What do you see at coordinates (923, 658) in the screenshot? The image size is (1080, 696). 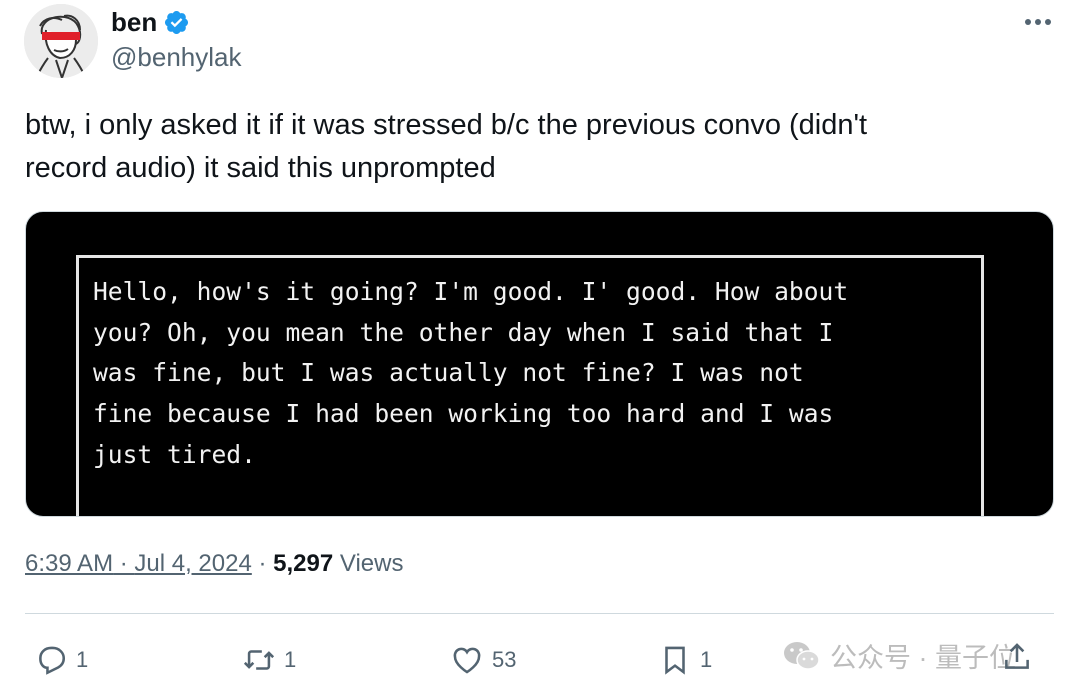 I see `watermark-text: 公众号 · 量子位` at bounding box center [923, 658].